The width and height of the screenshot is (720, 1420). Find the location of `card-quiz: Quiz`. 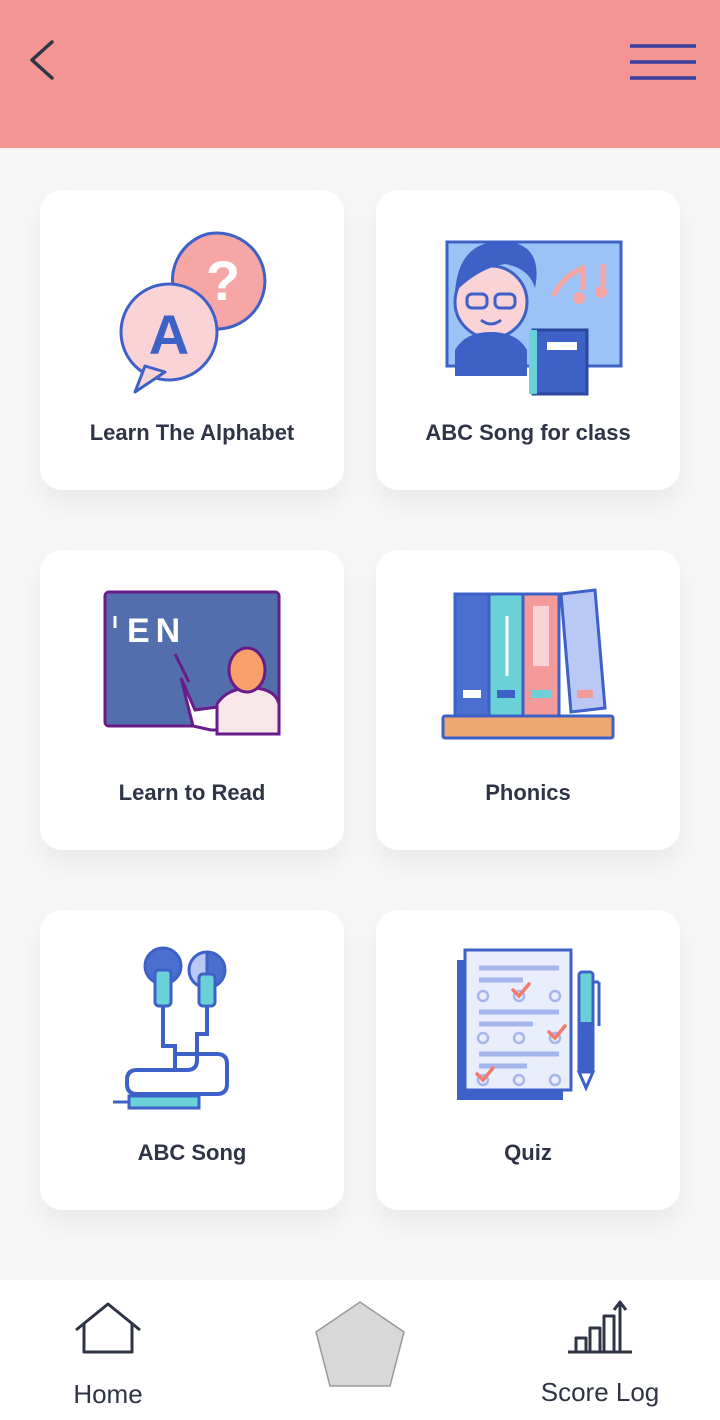

card-quiz: Quiz is located at coordinates (528, 1060).